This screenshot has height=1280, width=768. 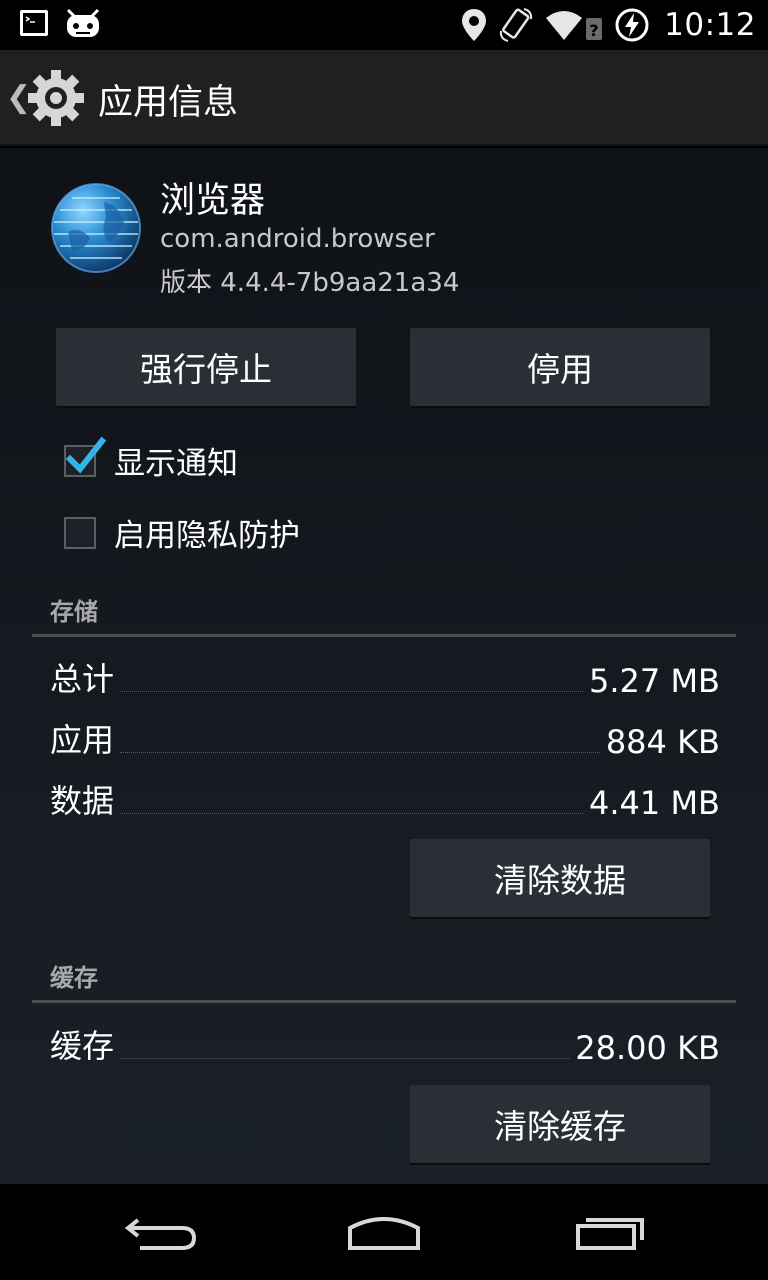 I want to click on cache-row: 缓存 28.00 KB, so click(x=385, y=1044).